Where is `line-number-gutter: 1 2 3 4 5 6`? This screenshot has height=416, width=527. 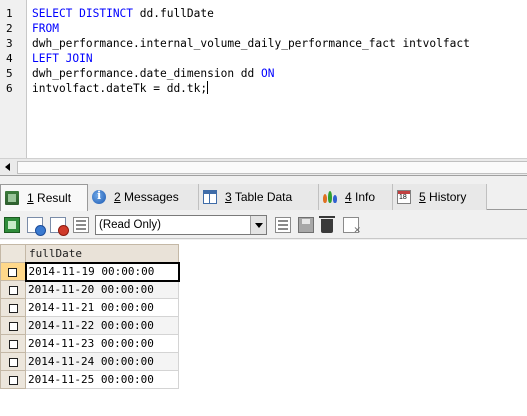
line-number-gutter: 1 2 3 4 5 6 is located at coordinates (13, 79).